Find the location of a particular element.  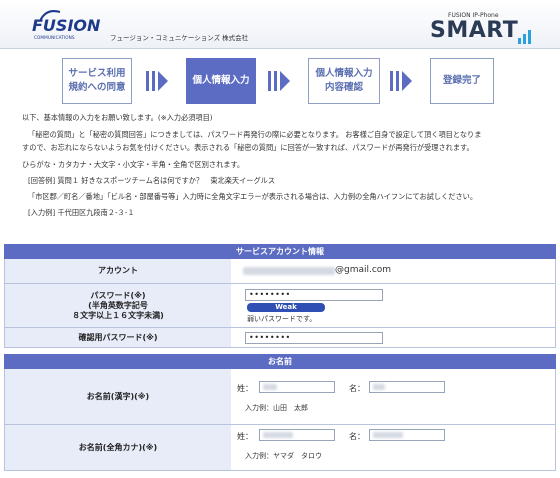

step-label: 登録完了 is located at coordinates (461, 80).